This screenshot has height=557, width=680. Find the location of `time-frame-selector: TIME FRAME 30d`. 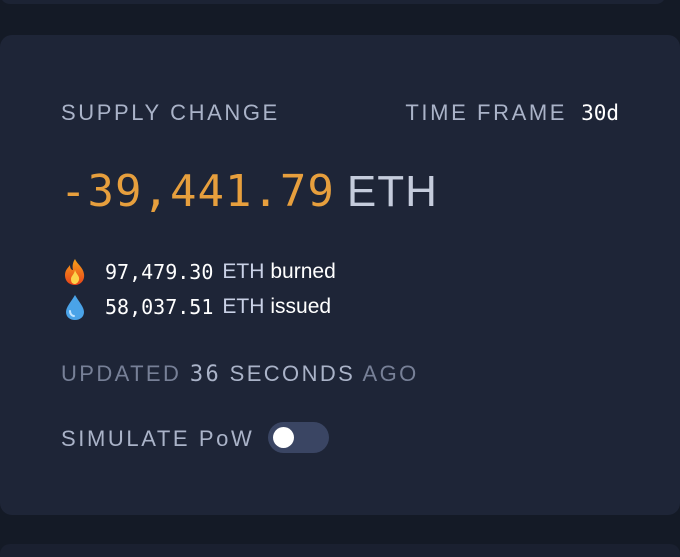

time-frame-selector: TIME FRAME 30d is located at coordinates (512, 113).